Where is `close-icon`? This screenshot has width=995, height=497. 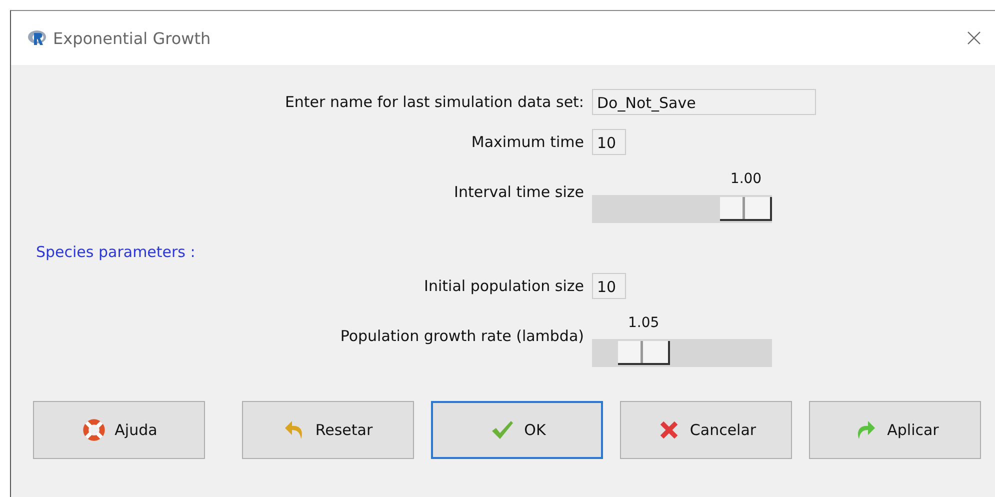
close-icon is located at coordinates (974, 38).